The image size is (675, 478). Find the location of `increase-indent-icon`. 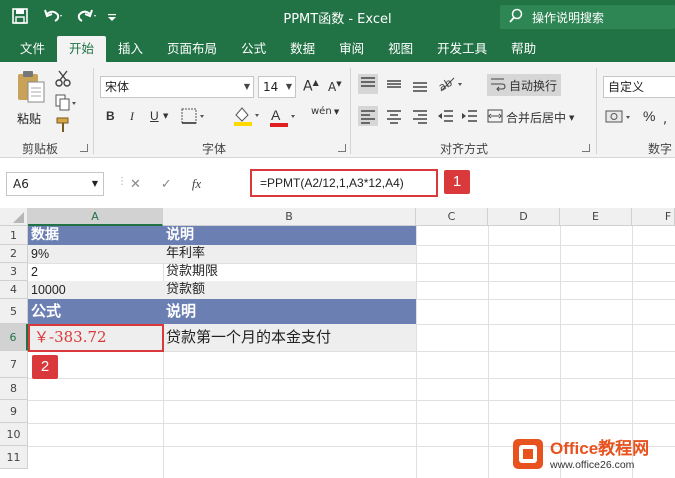

increase-indent-icon is located at coordinates (470, 117).